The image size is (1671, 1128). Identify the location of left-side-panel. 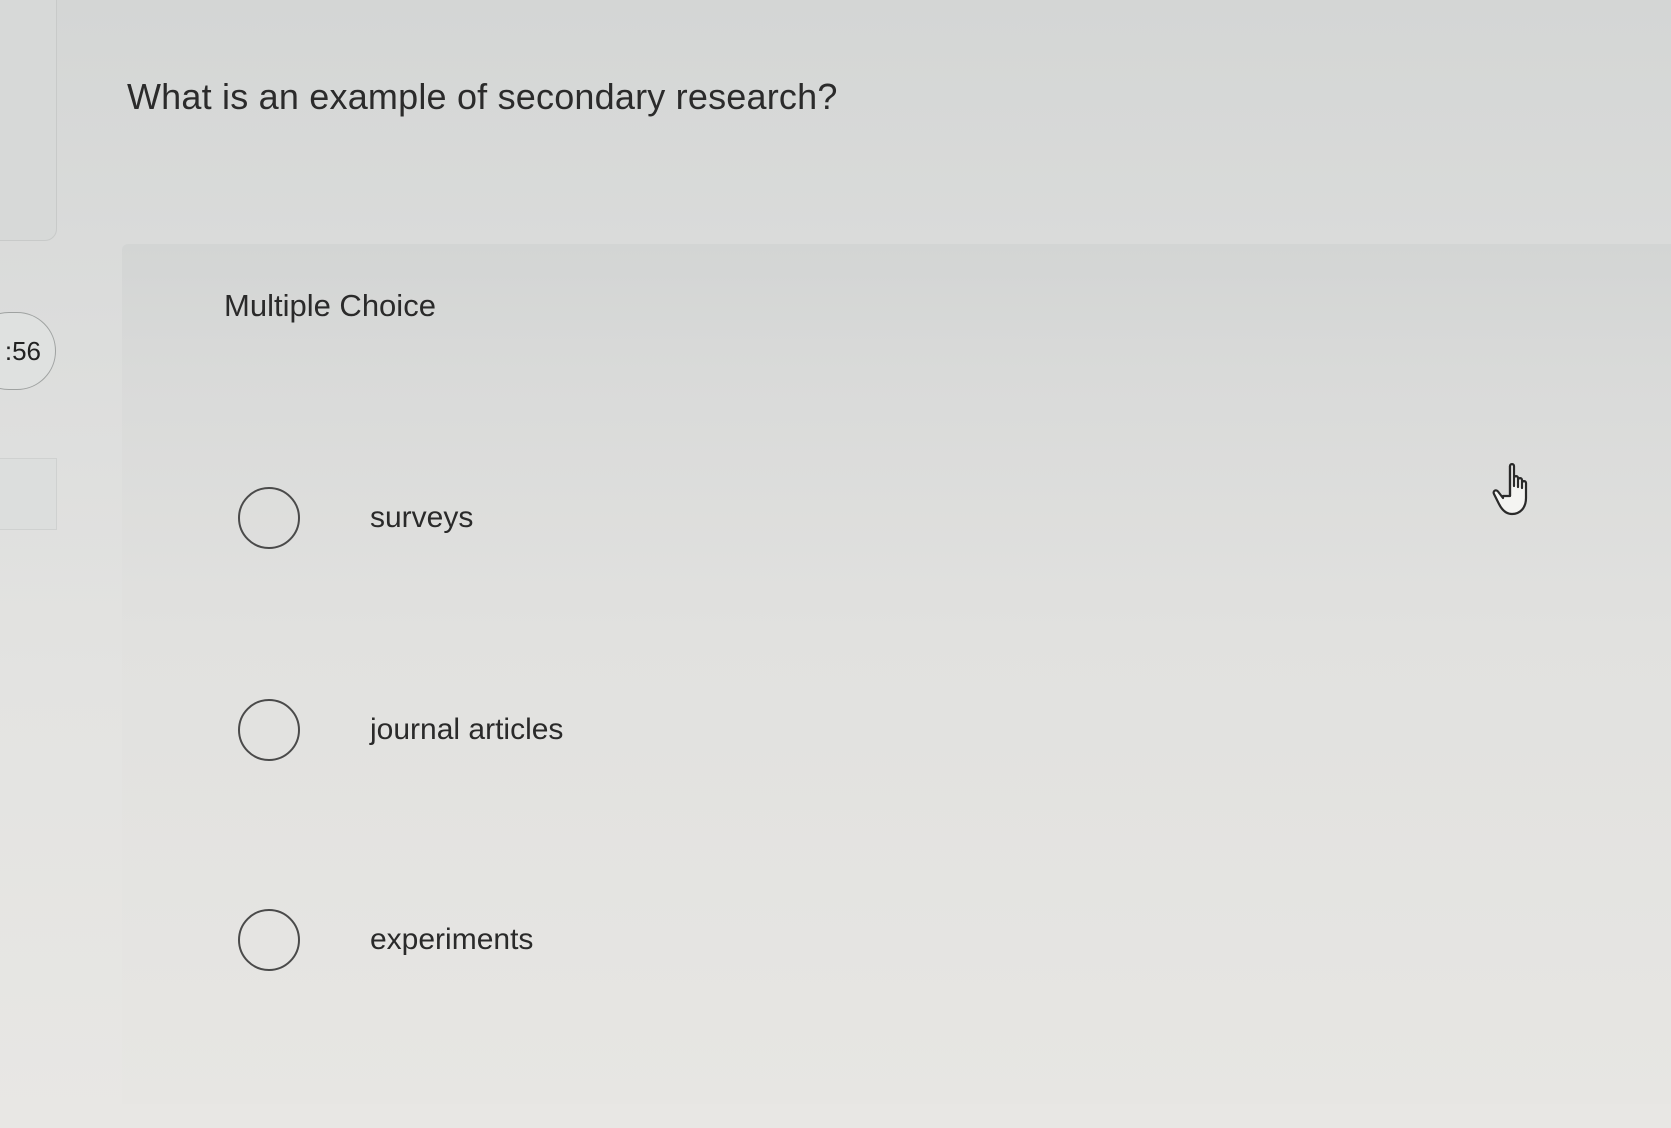
(28, 120).